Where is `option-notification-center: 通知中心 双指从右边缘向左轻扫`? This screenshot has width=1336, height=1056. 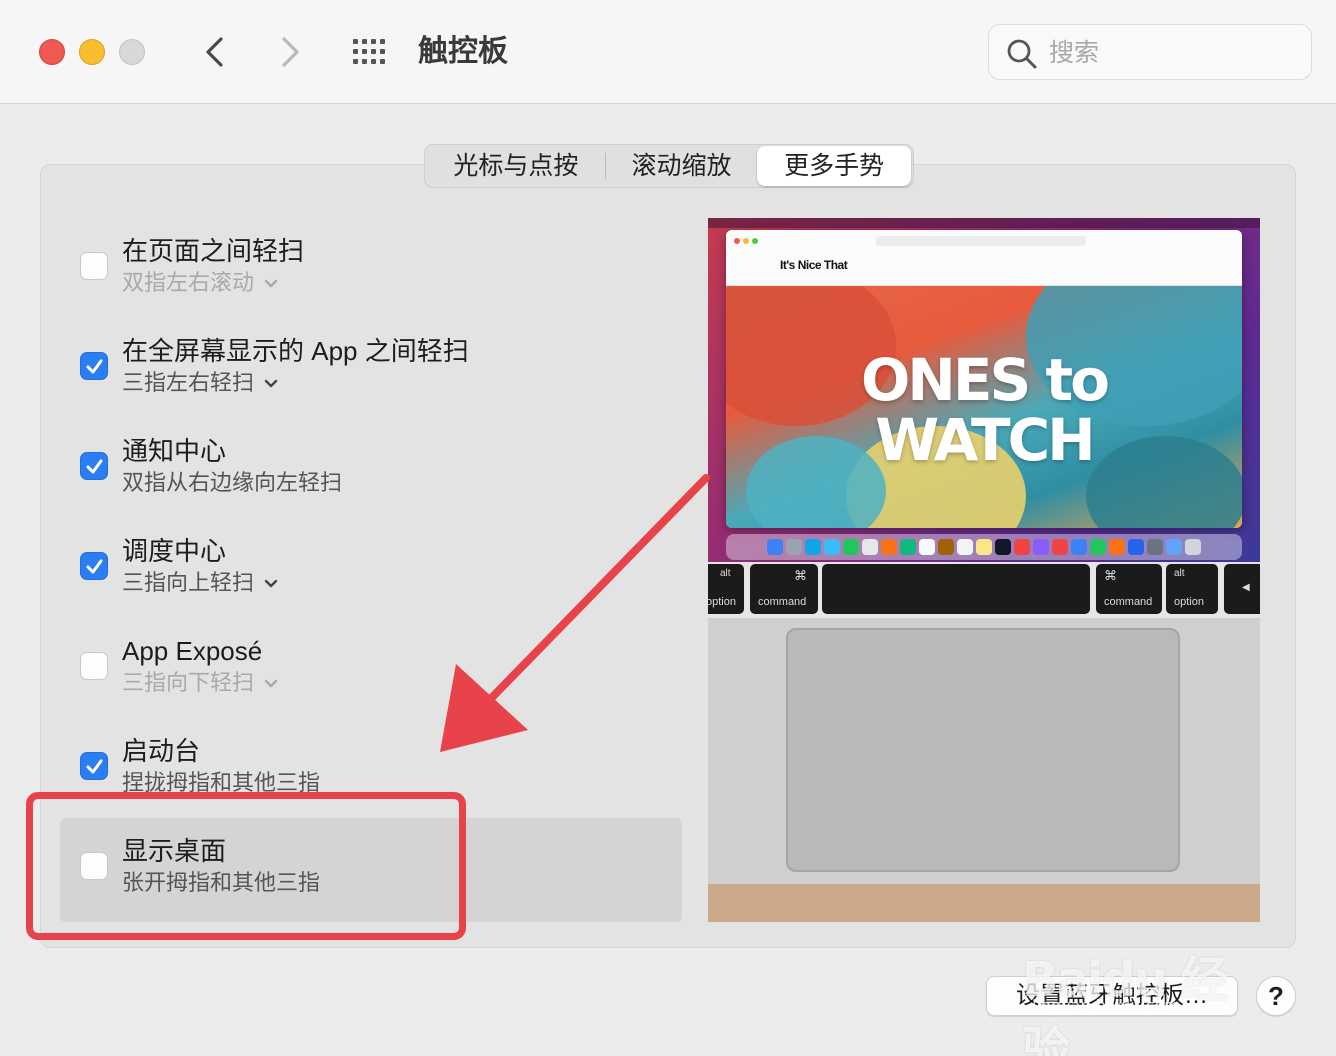
option-notification-center: 通知中心 双指从右边缘向左轻扫 is located at coordinates (376, 474).